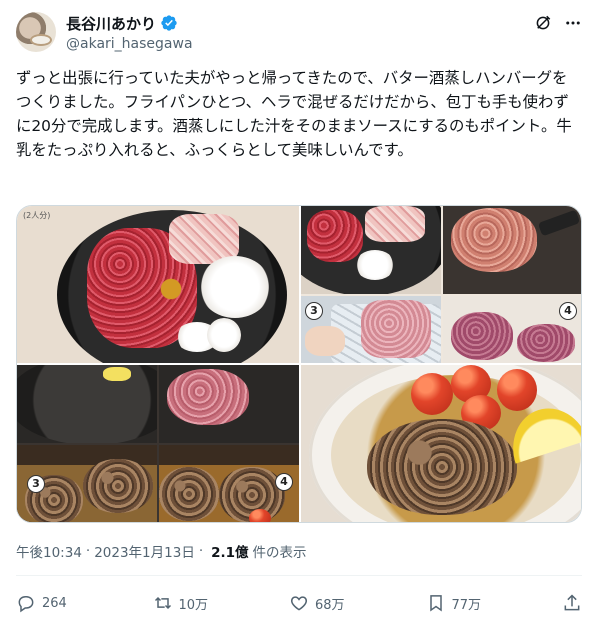 The width and height of the screenshot is (598, 627). Describe the element at coordinates (144, 551) in the screenshot. I see `tweet-date: 2023年1月13日` at that location.